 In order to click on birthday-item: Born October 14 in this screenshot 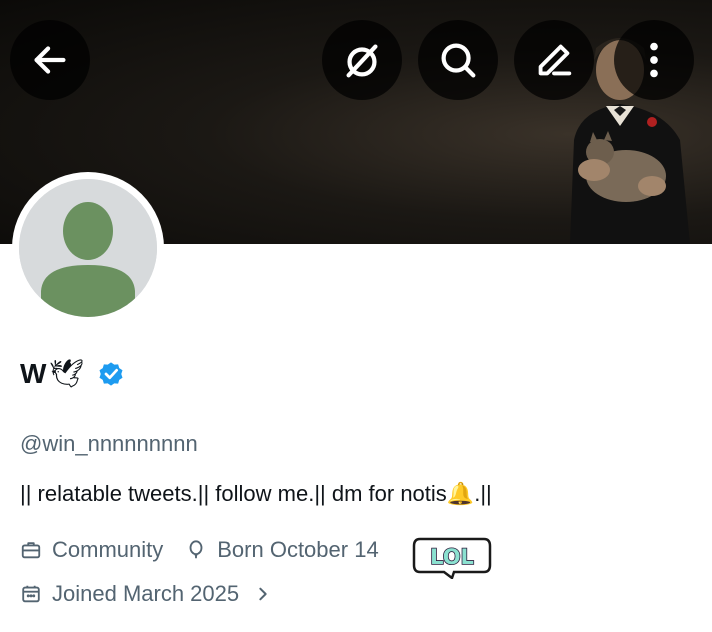, I will do `click(282, 550)`.